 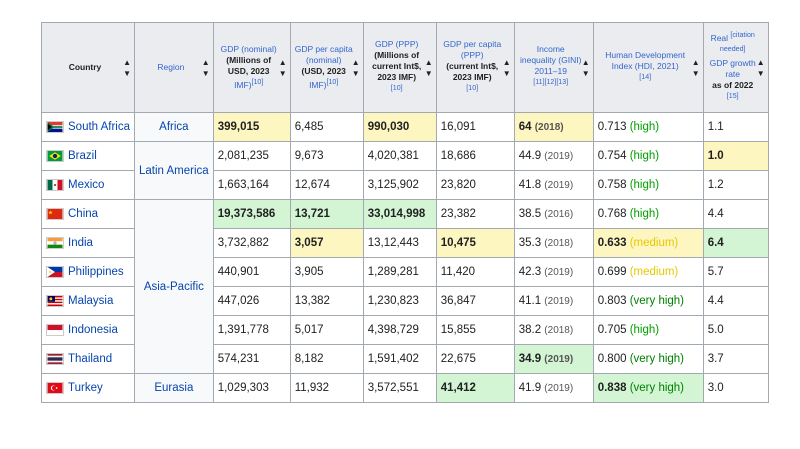 What do you see at coordinates (55, 358) in the screenshot?
I see `thailand-flag-icon` at bounding box center [55, 358].